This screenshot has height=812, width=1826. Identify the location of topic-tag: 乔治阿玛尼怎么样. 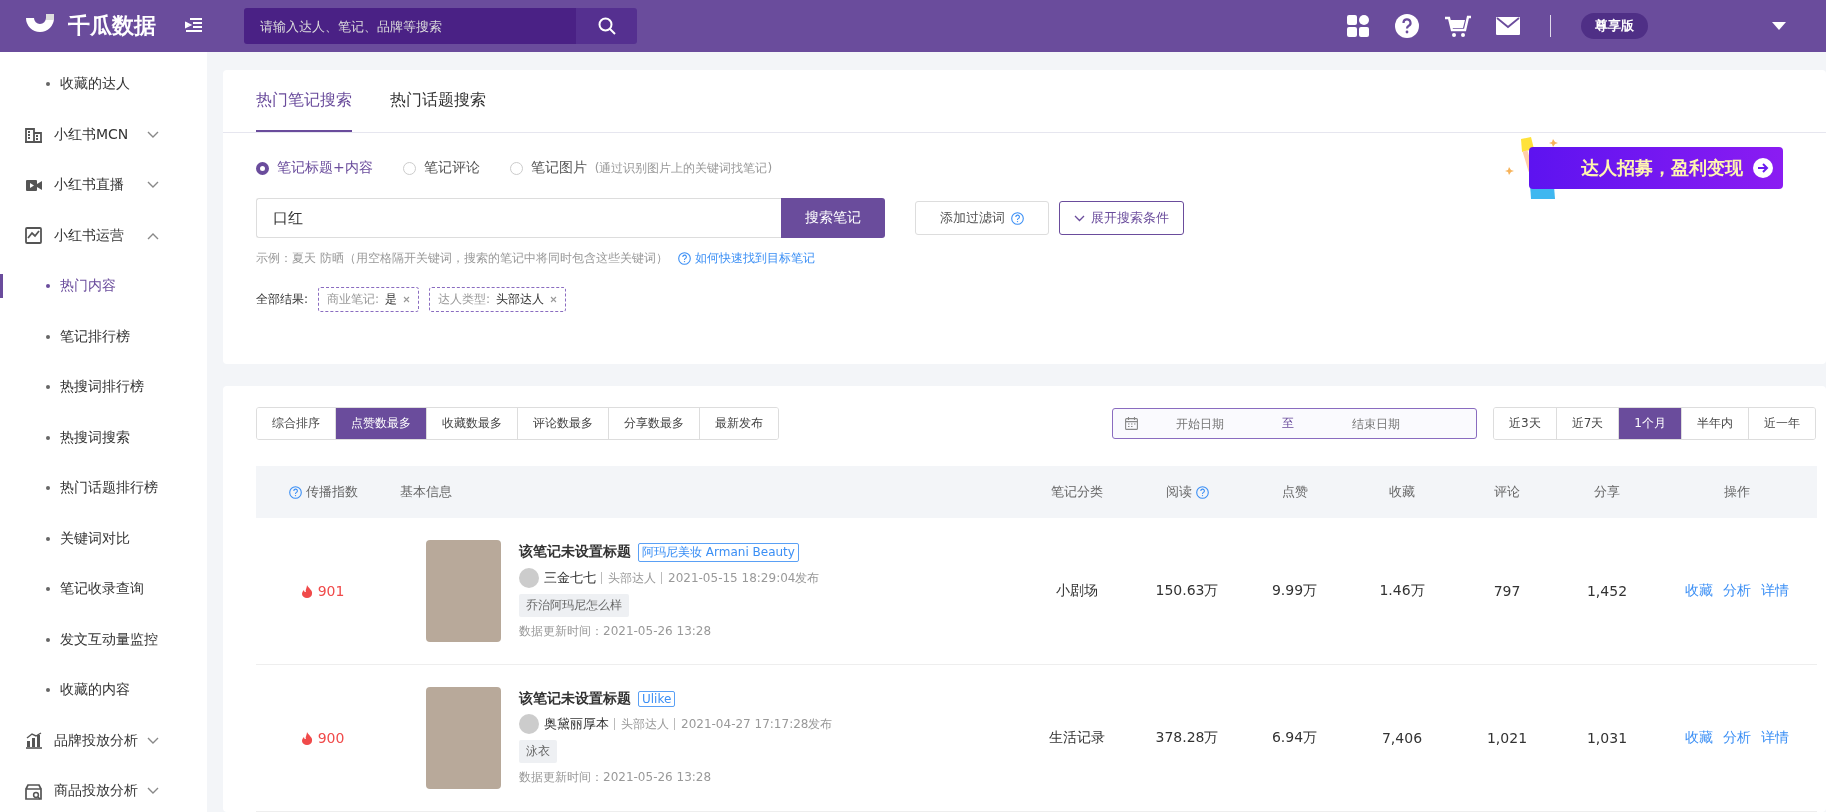
(574, 605).